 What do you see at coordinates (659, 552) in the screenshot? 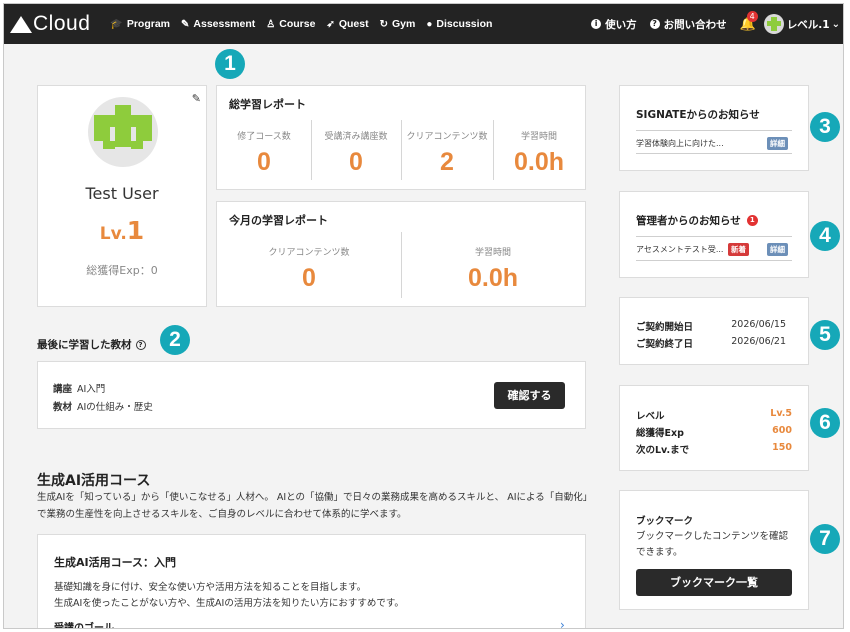
I see `bookmark-desc-line-2: できます。` at bounding box center [659, 552].